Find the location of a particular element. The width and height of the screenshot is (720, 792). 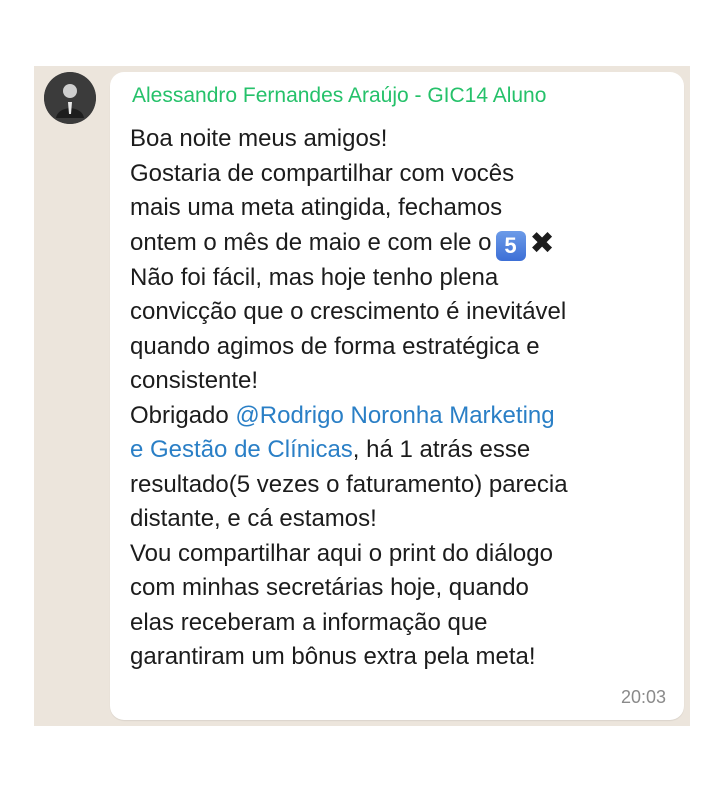

message-line: Vou compartilhar aqui o print do diálogo is located at coordinates (341, 553).